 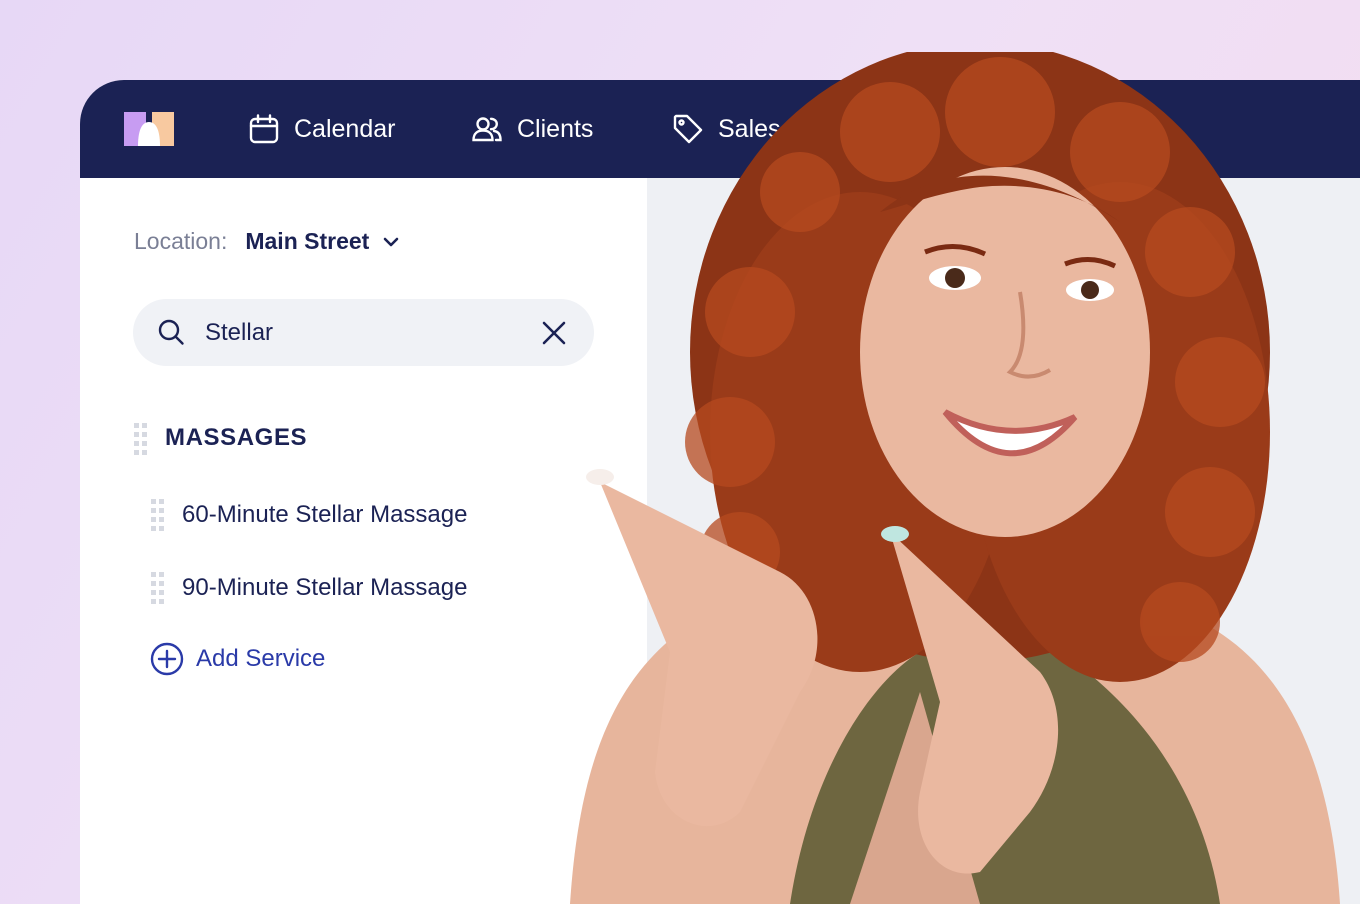 I want to click on search-box, so click(x=363, y=332).